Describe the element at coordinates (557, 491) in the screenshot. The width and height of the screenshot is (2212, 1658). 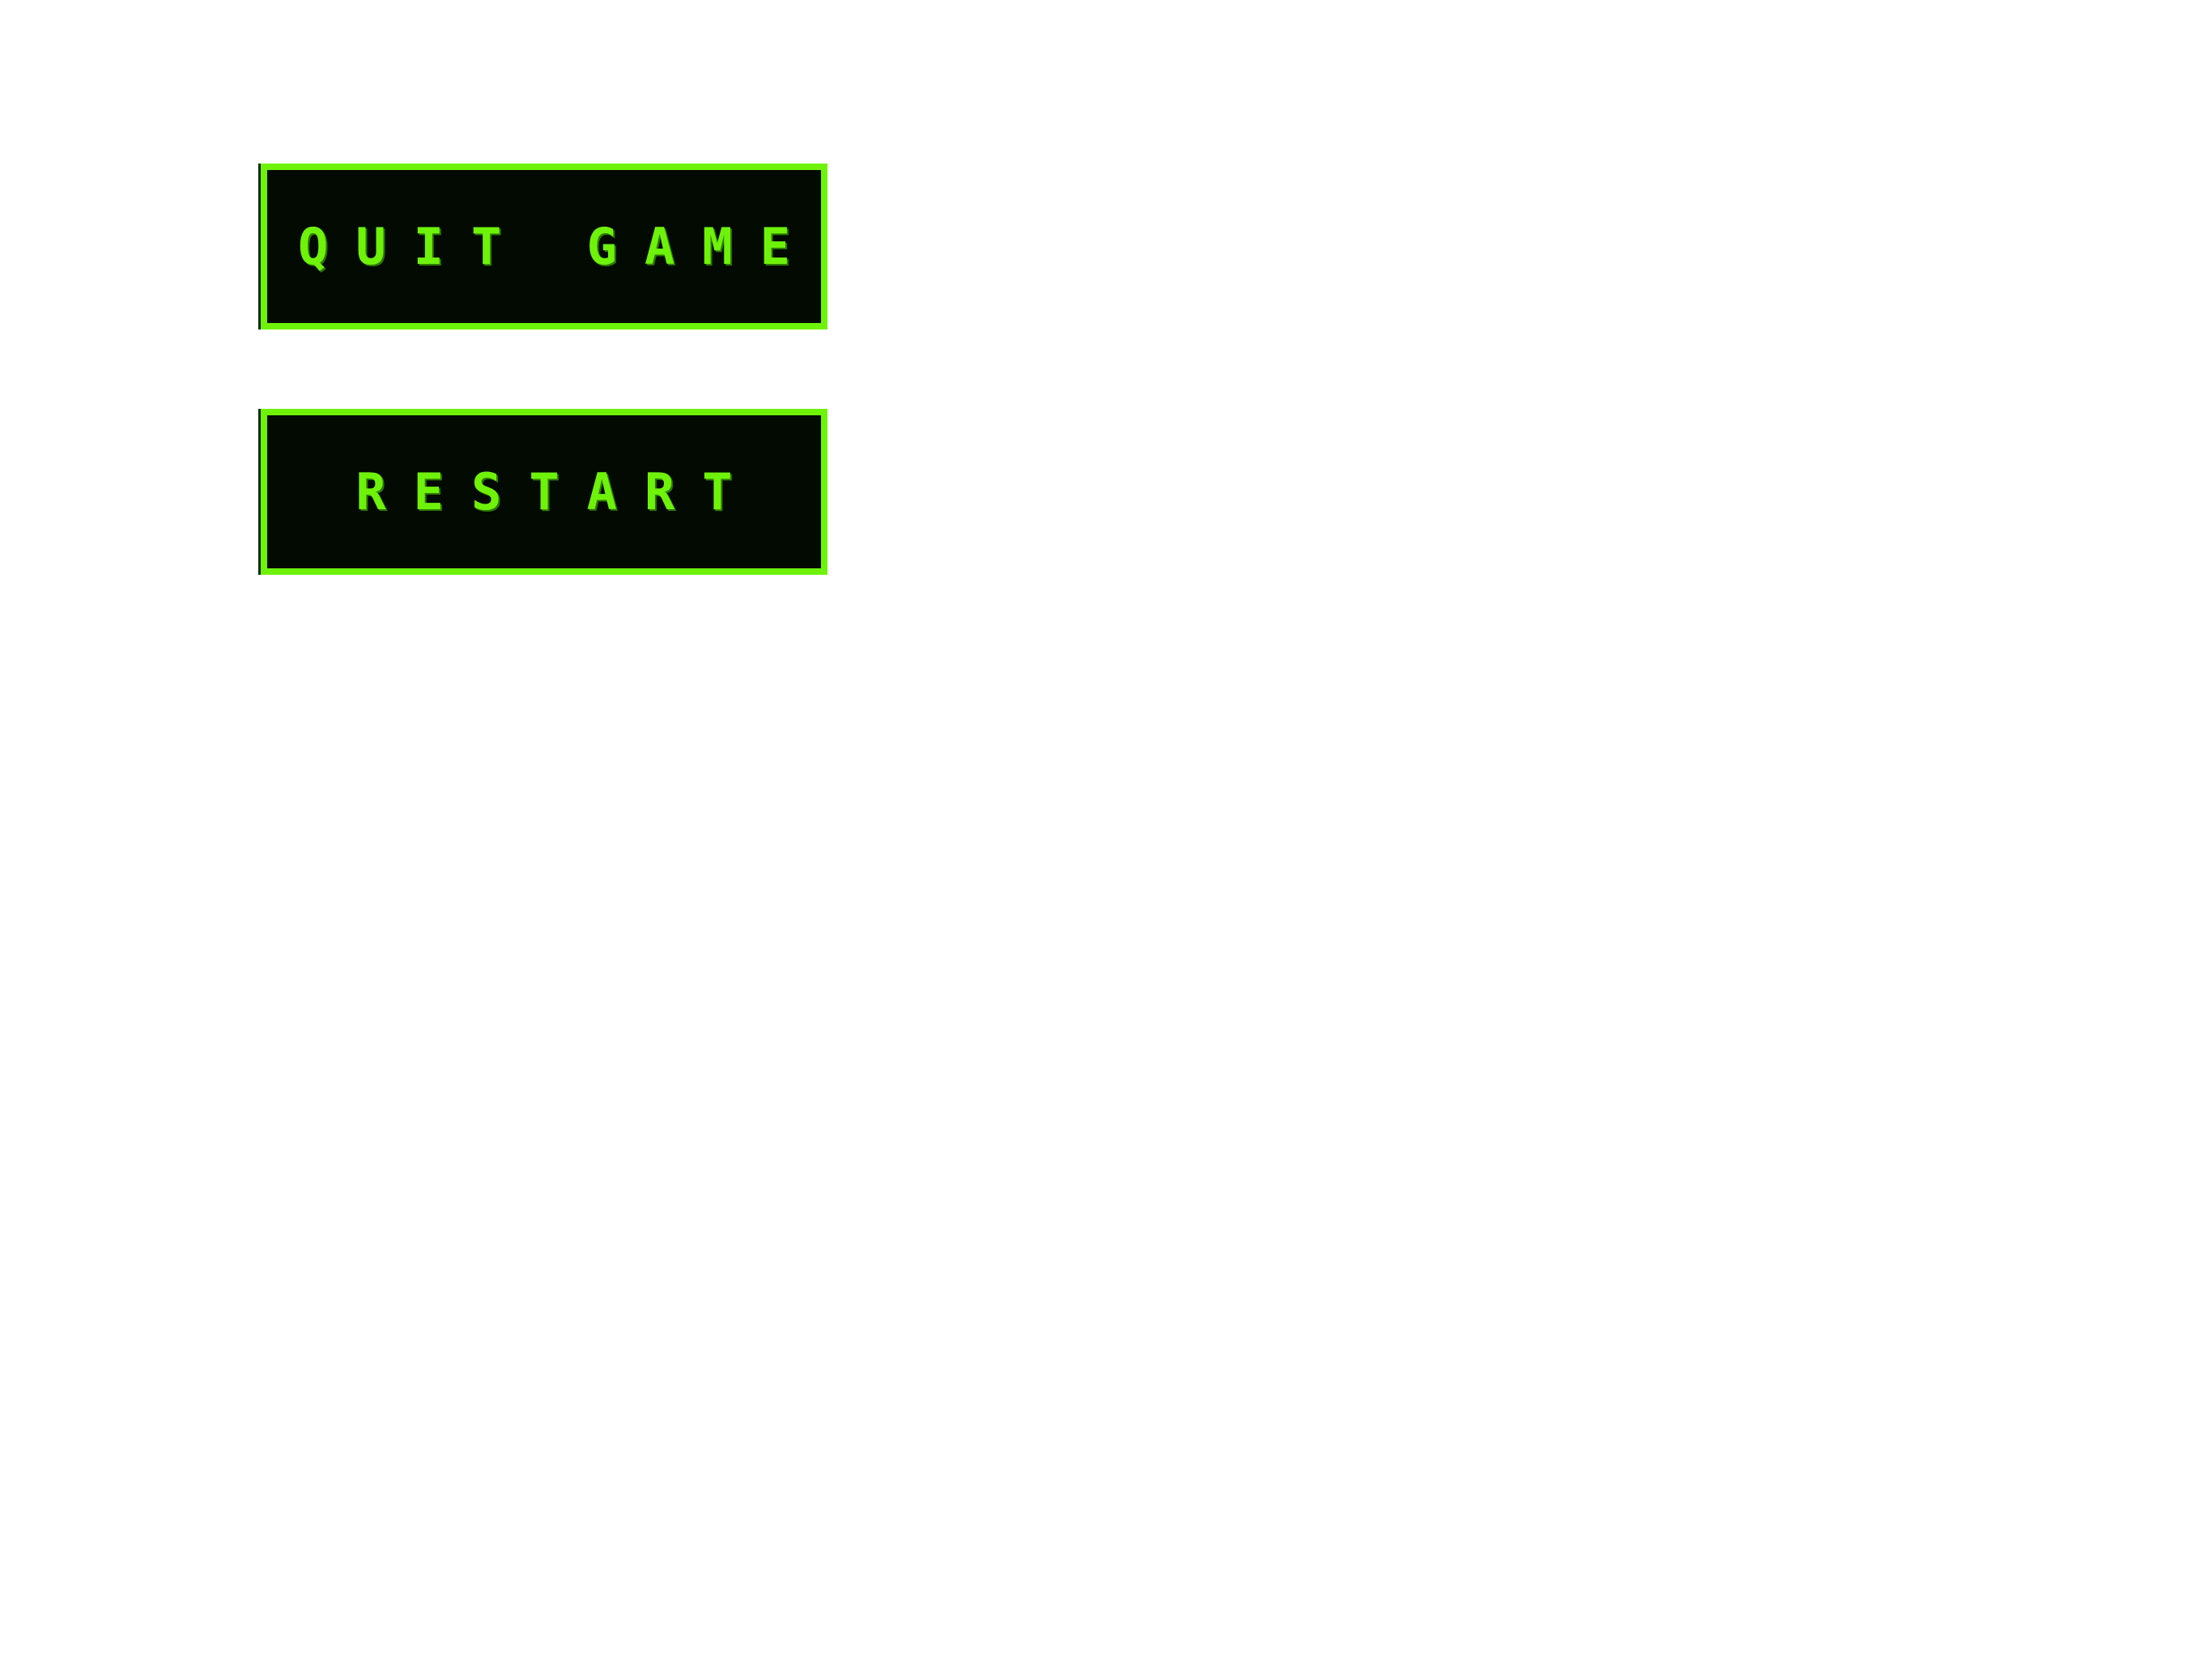
I see `restart-label: RESTART` at that location.